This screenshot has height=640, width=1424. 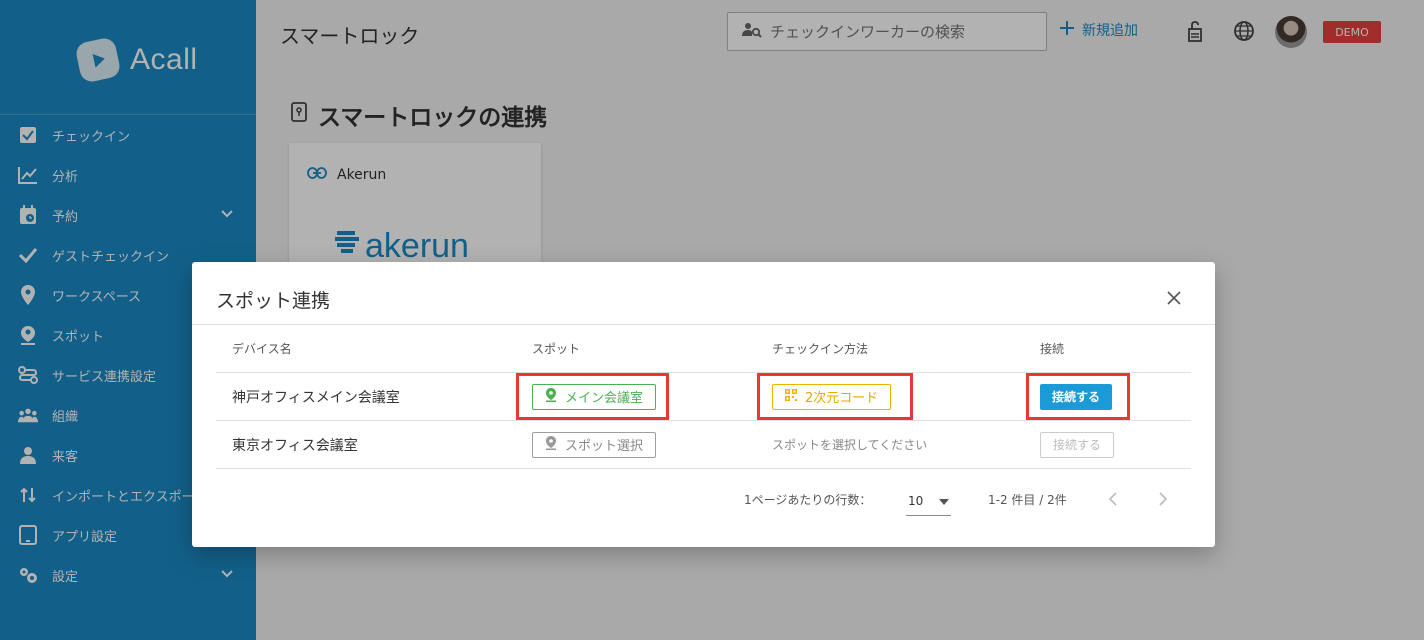 I want to click on rows-per-page-select: 10, so click(x=928, y=501).